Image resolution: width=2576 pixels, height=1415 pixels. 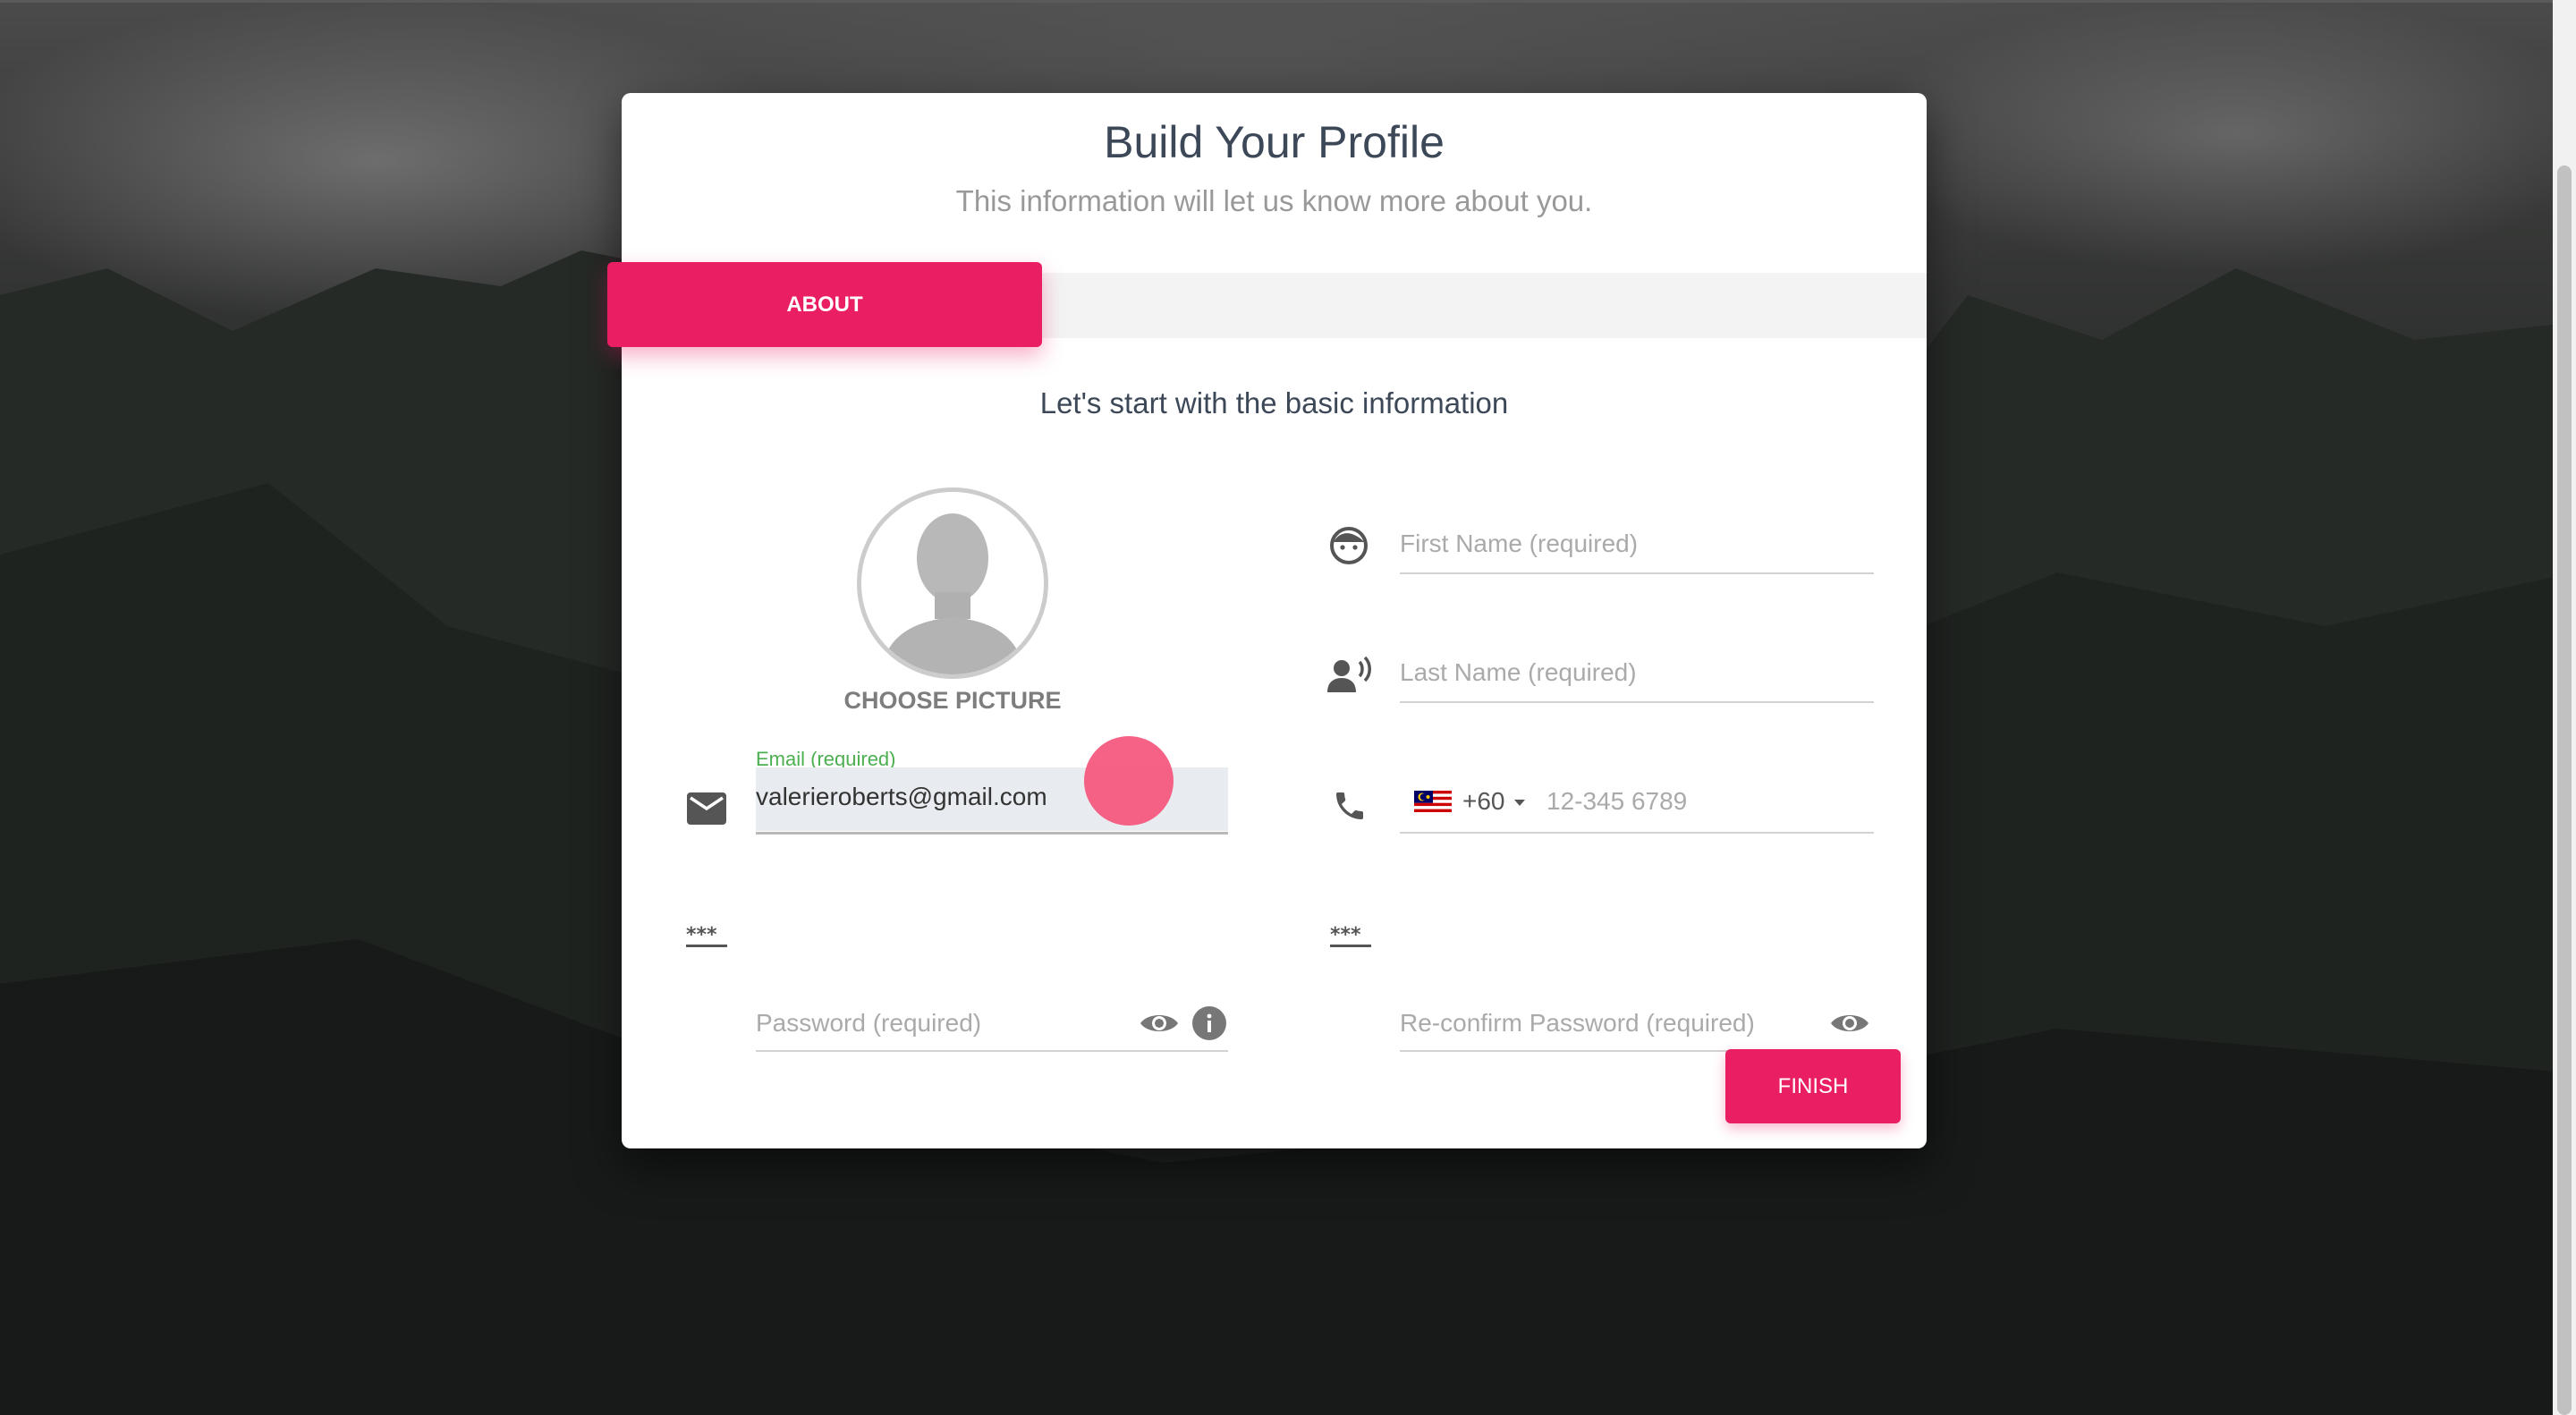 I want to click on first-name-underline, so click(x=1637, y=573).